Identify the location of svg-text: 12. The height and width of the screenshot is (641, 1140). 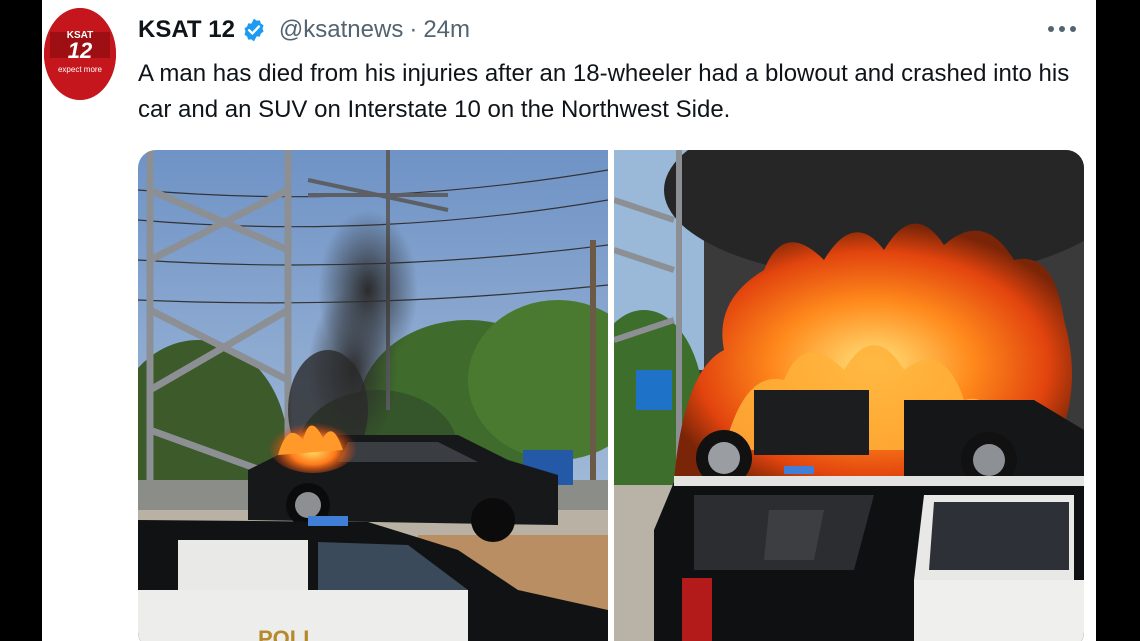
(80, 50).